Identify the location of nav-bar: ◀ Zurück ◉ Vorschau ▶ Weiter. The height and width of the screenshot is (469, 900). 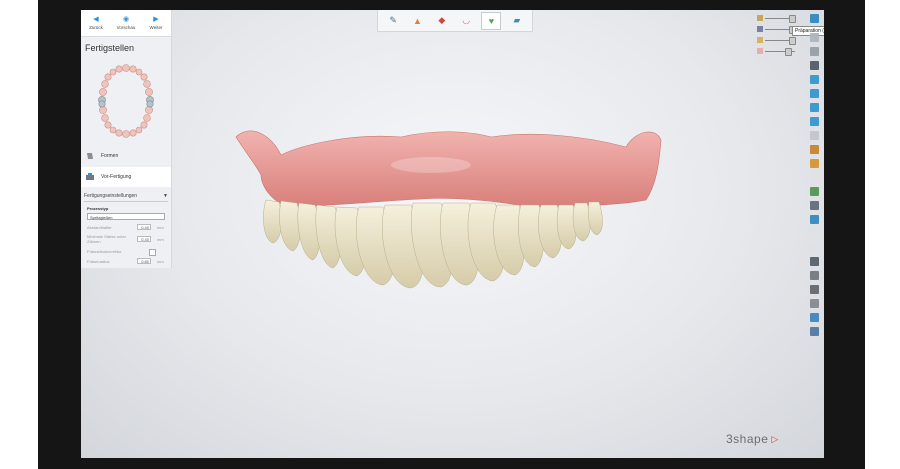
(126, 23).